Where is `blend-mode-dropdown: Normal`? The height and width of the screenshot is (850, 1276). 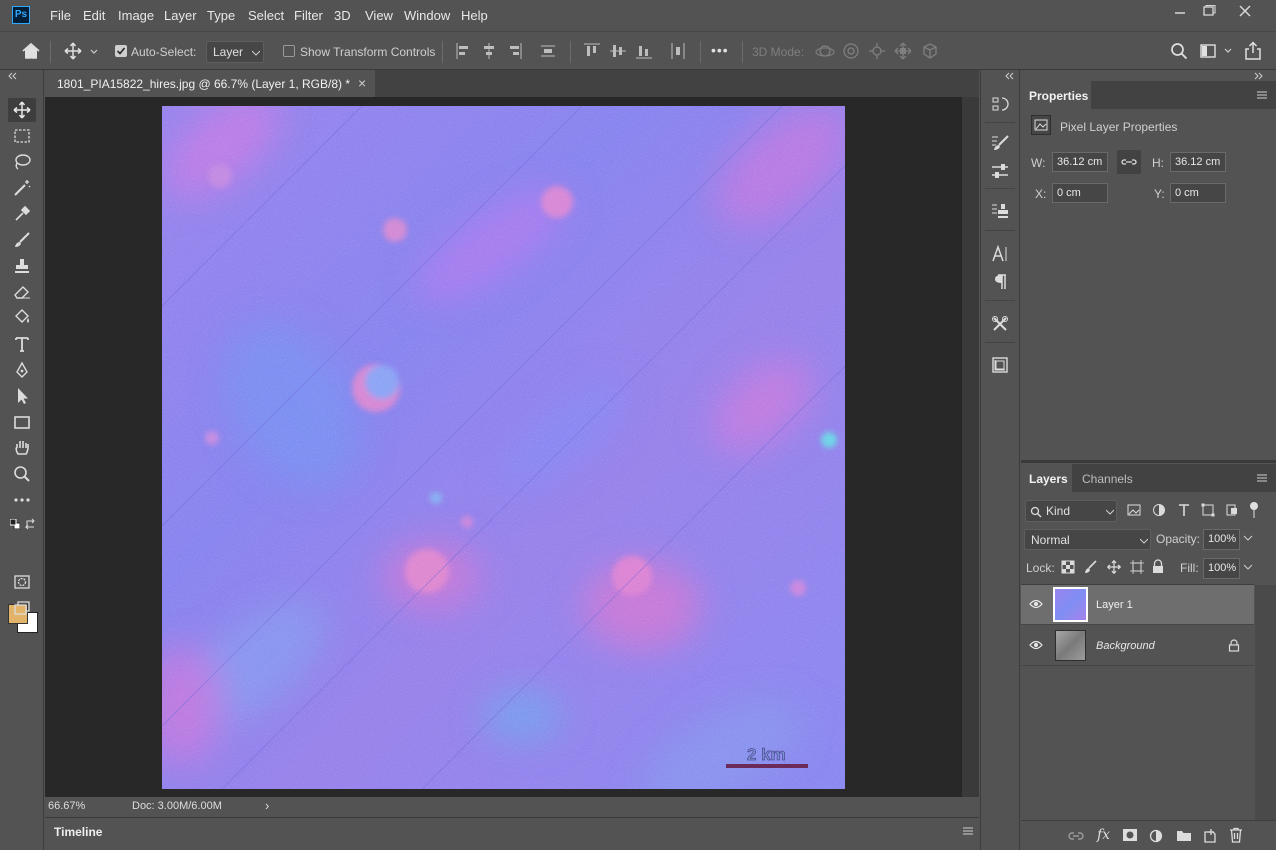
blend-mode-dropdown: Normal is located at coordinates (1087, 539).